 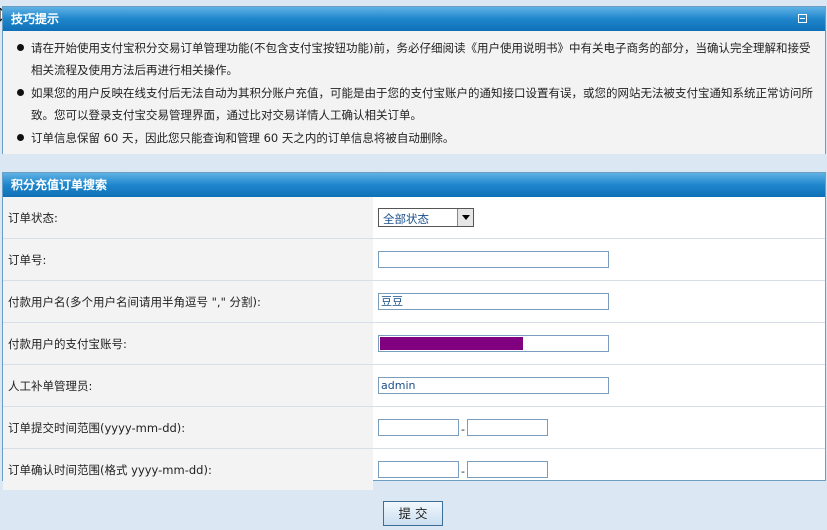 What do you see at coordinates (493, 259) in the screenshot?
I see `order-no-input` at bounding box center [493, 259].